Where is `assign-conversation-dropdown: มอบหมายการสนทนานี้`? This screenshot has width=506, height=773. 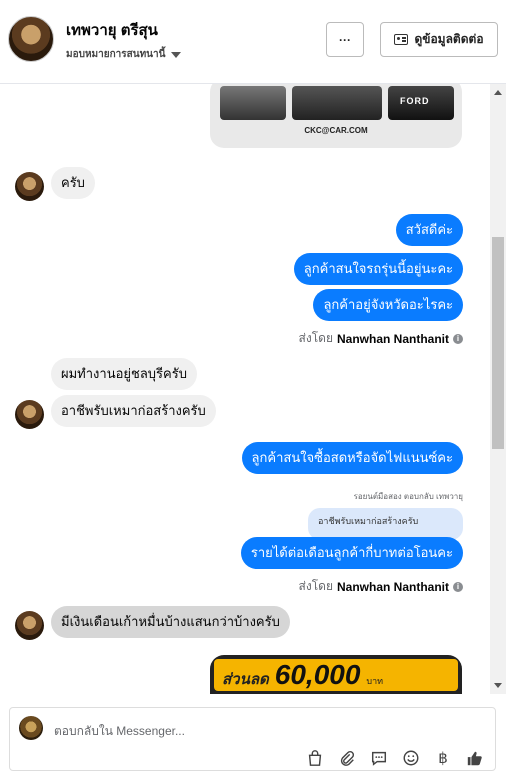 assign-conversation-dropdown: มอบหมายการสนทนานี้ is located at coordinates (124, 54).